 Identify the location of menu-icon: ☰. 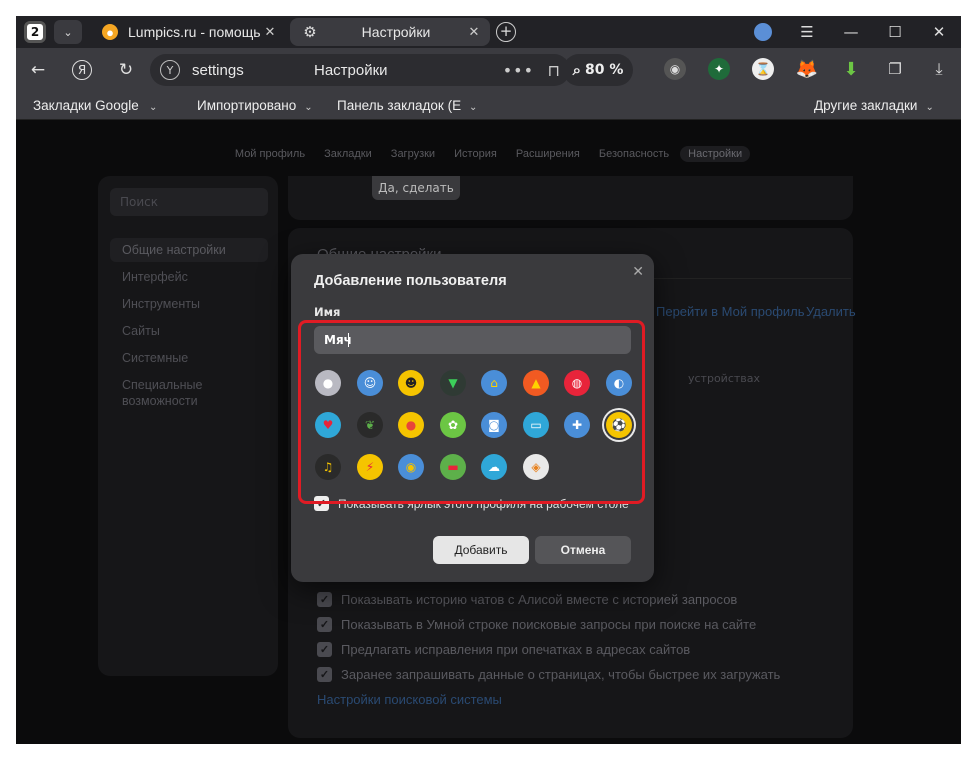
(807, 32).